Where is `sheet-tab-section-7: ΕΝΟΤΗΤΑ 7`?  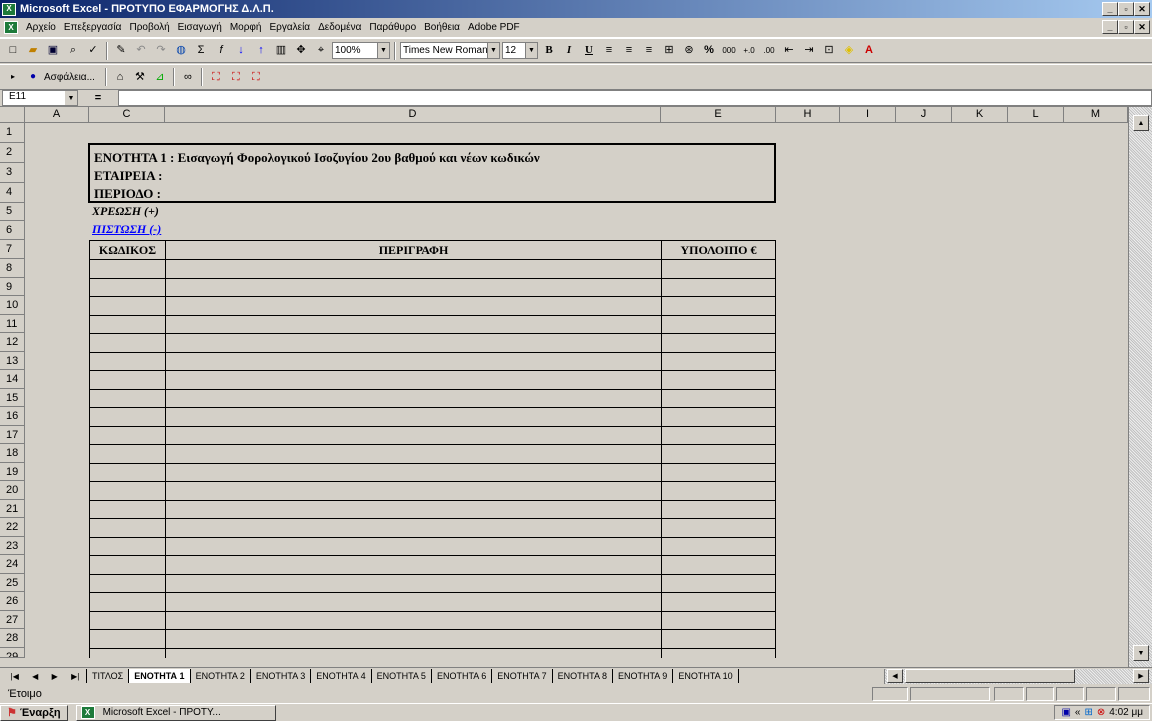 sheet-tab-section-7: ΕΝΟΤΗΤΑ 7 is located at coordinates (521, 676).